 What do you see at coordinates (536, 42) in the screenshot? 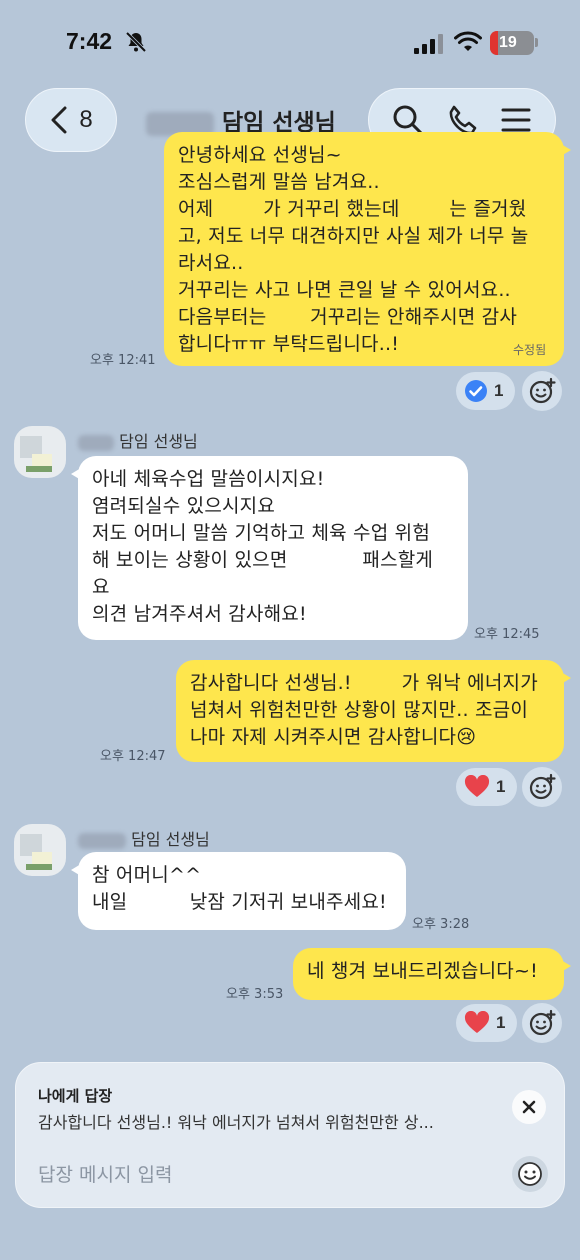
I see `battery-cap` at bounding box center [536, 42].